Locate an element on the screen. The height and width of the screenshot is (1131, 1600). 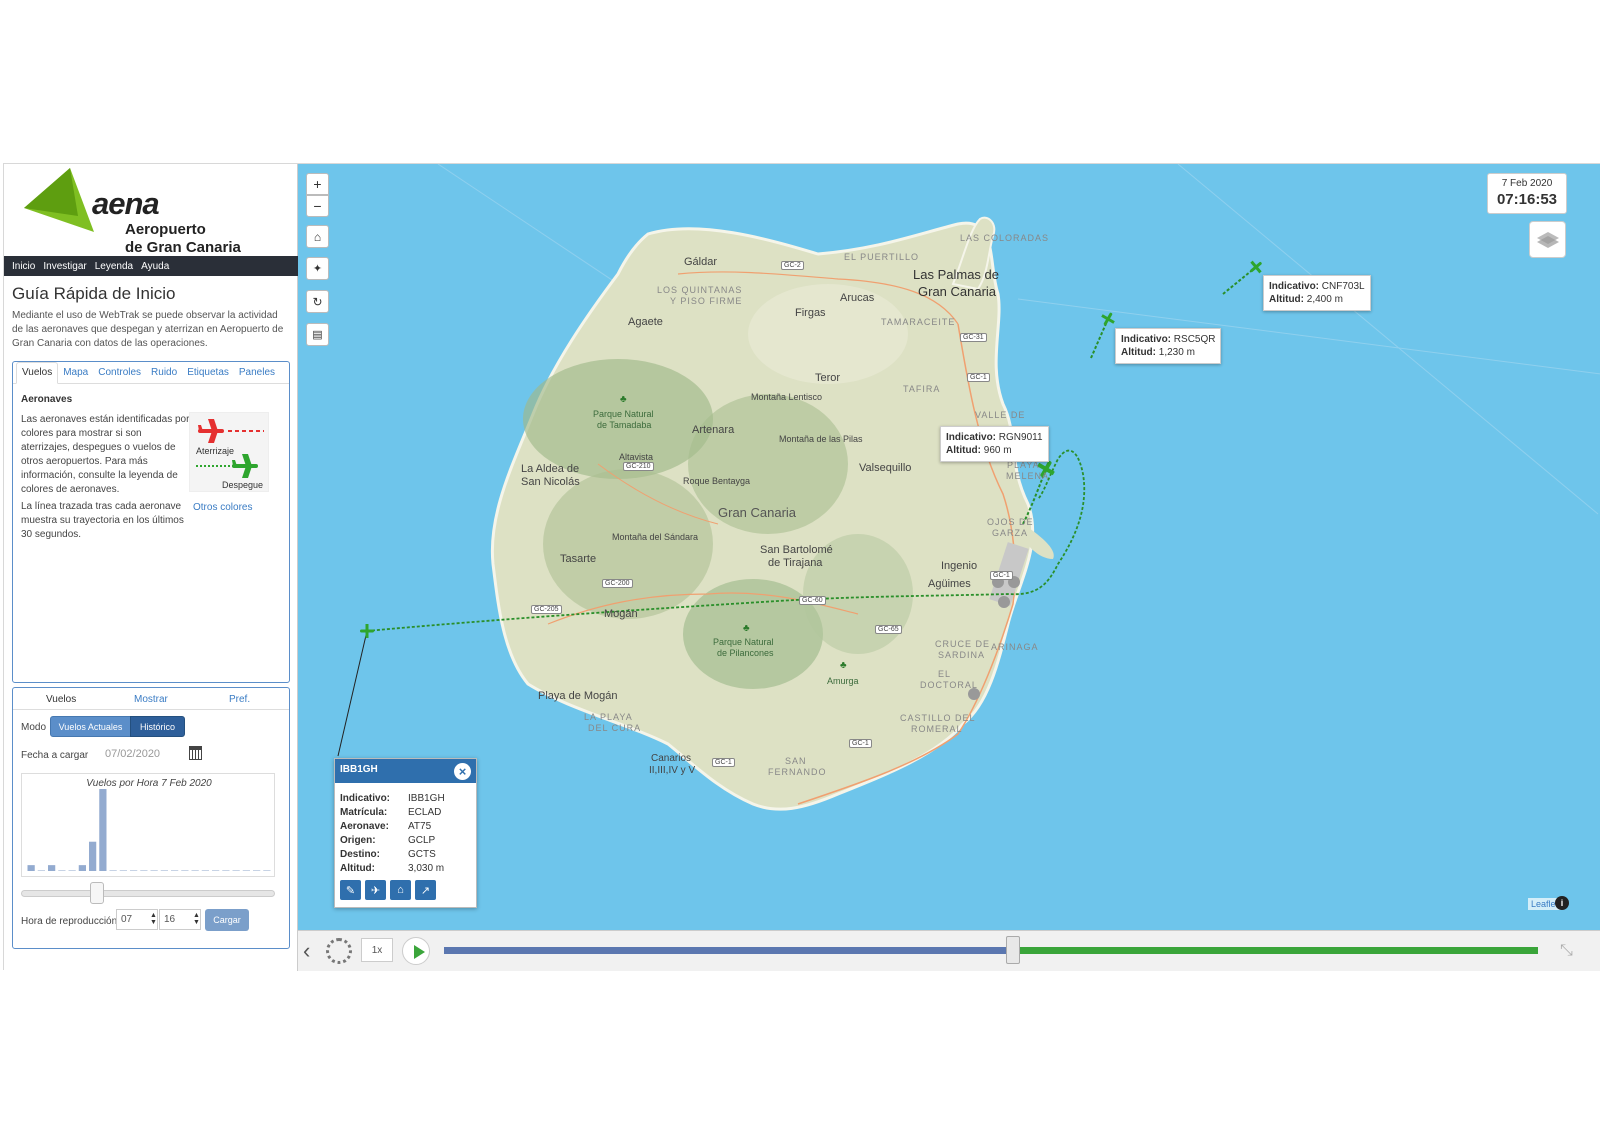
zoom-out-button: − is located at coordinates (317, 206).